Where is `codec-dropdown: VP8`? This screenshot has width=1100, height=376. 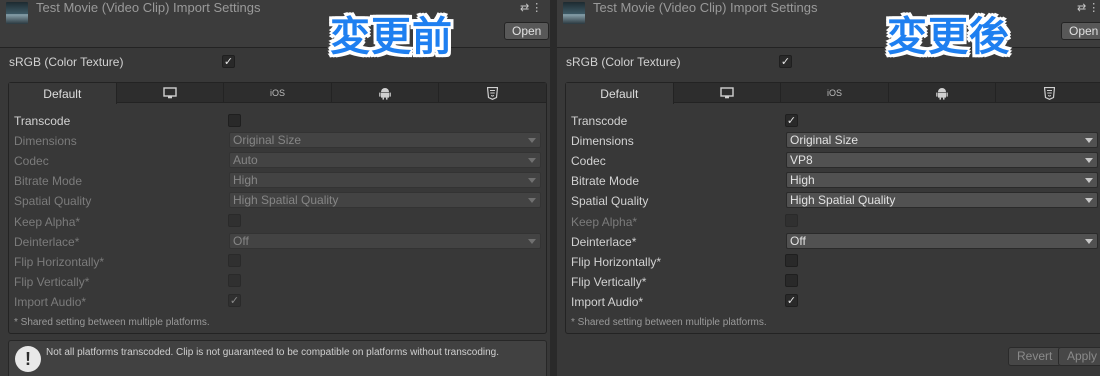
codec-dropdown: VP8 is located at coordinates (942, 160).